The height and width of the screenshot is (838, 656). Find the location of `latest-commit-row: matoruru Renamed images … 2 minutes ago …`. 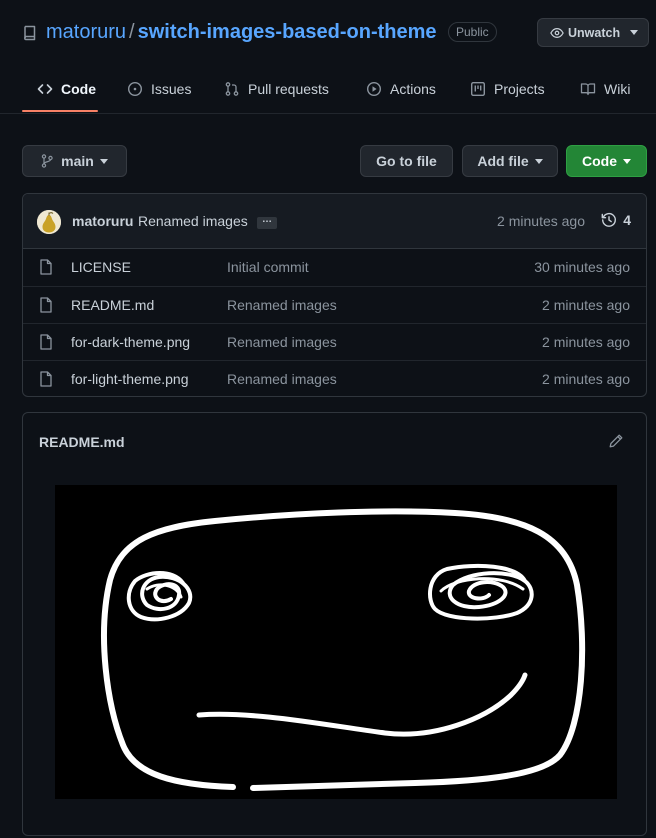

latest-commit-row: matoruru Renamed images … 2 minutes ago … is located at coordinates (334, 221).